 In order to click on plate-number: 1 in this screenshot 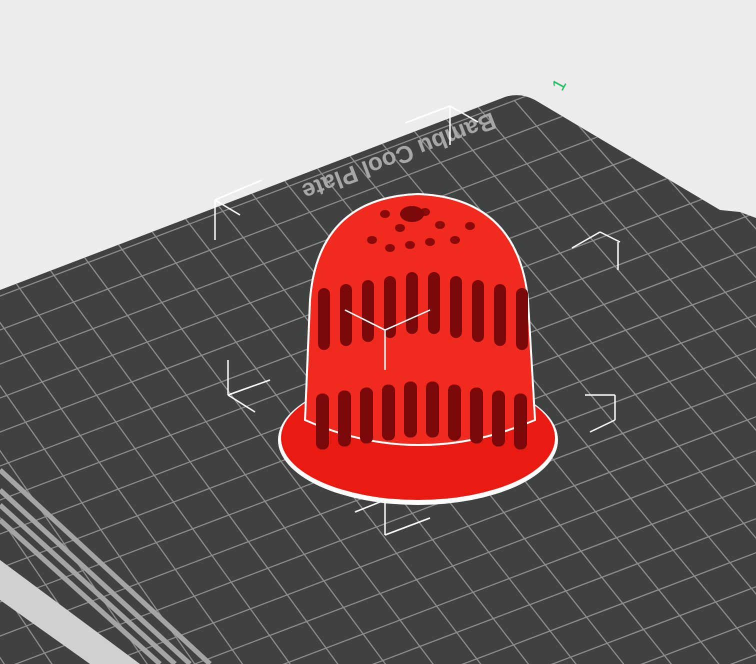, I will do `click(559, 85)`.